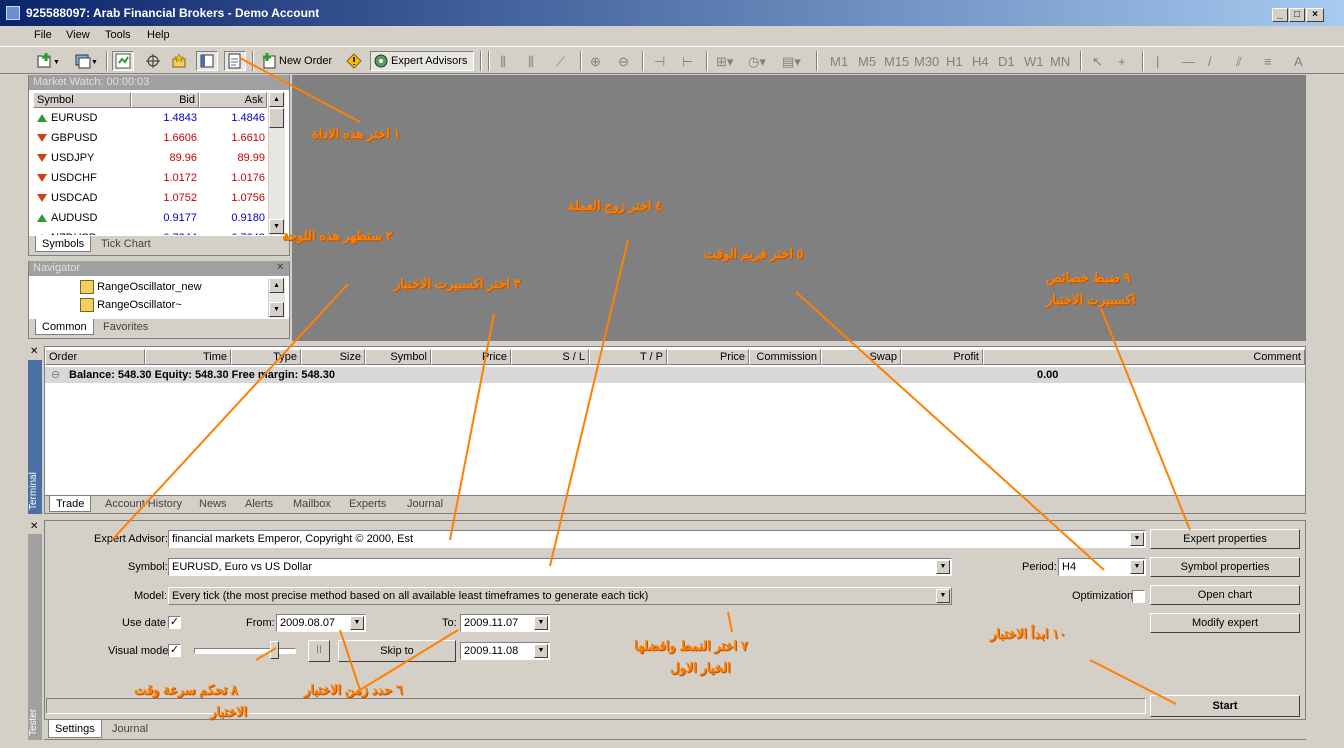 This screenshot has width=1344, height=748. Describe the element at coordinates (1188, 61) in the screenshot. I see `horizontal-line-icon: —` at that location.